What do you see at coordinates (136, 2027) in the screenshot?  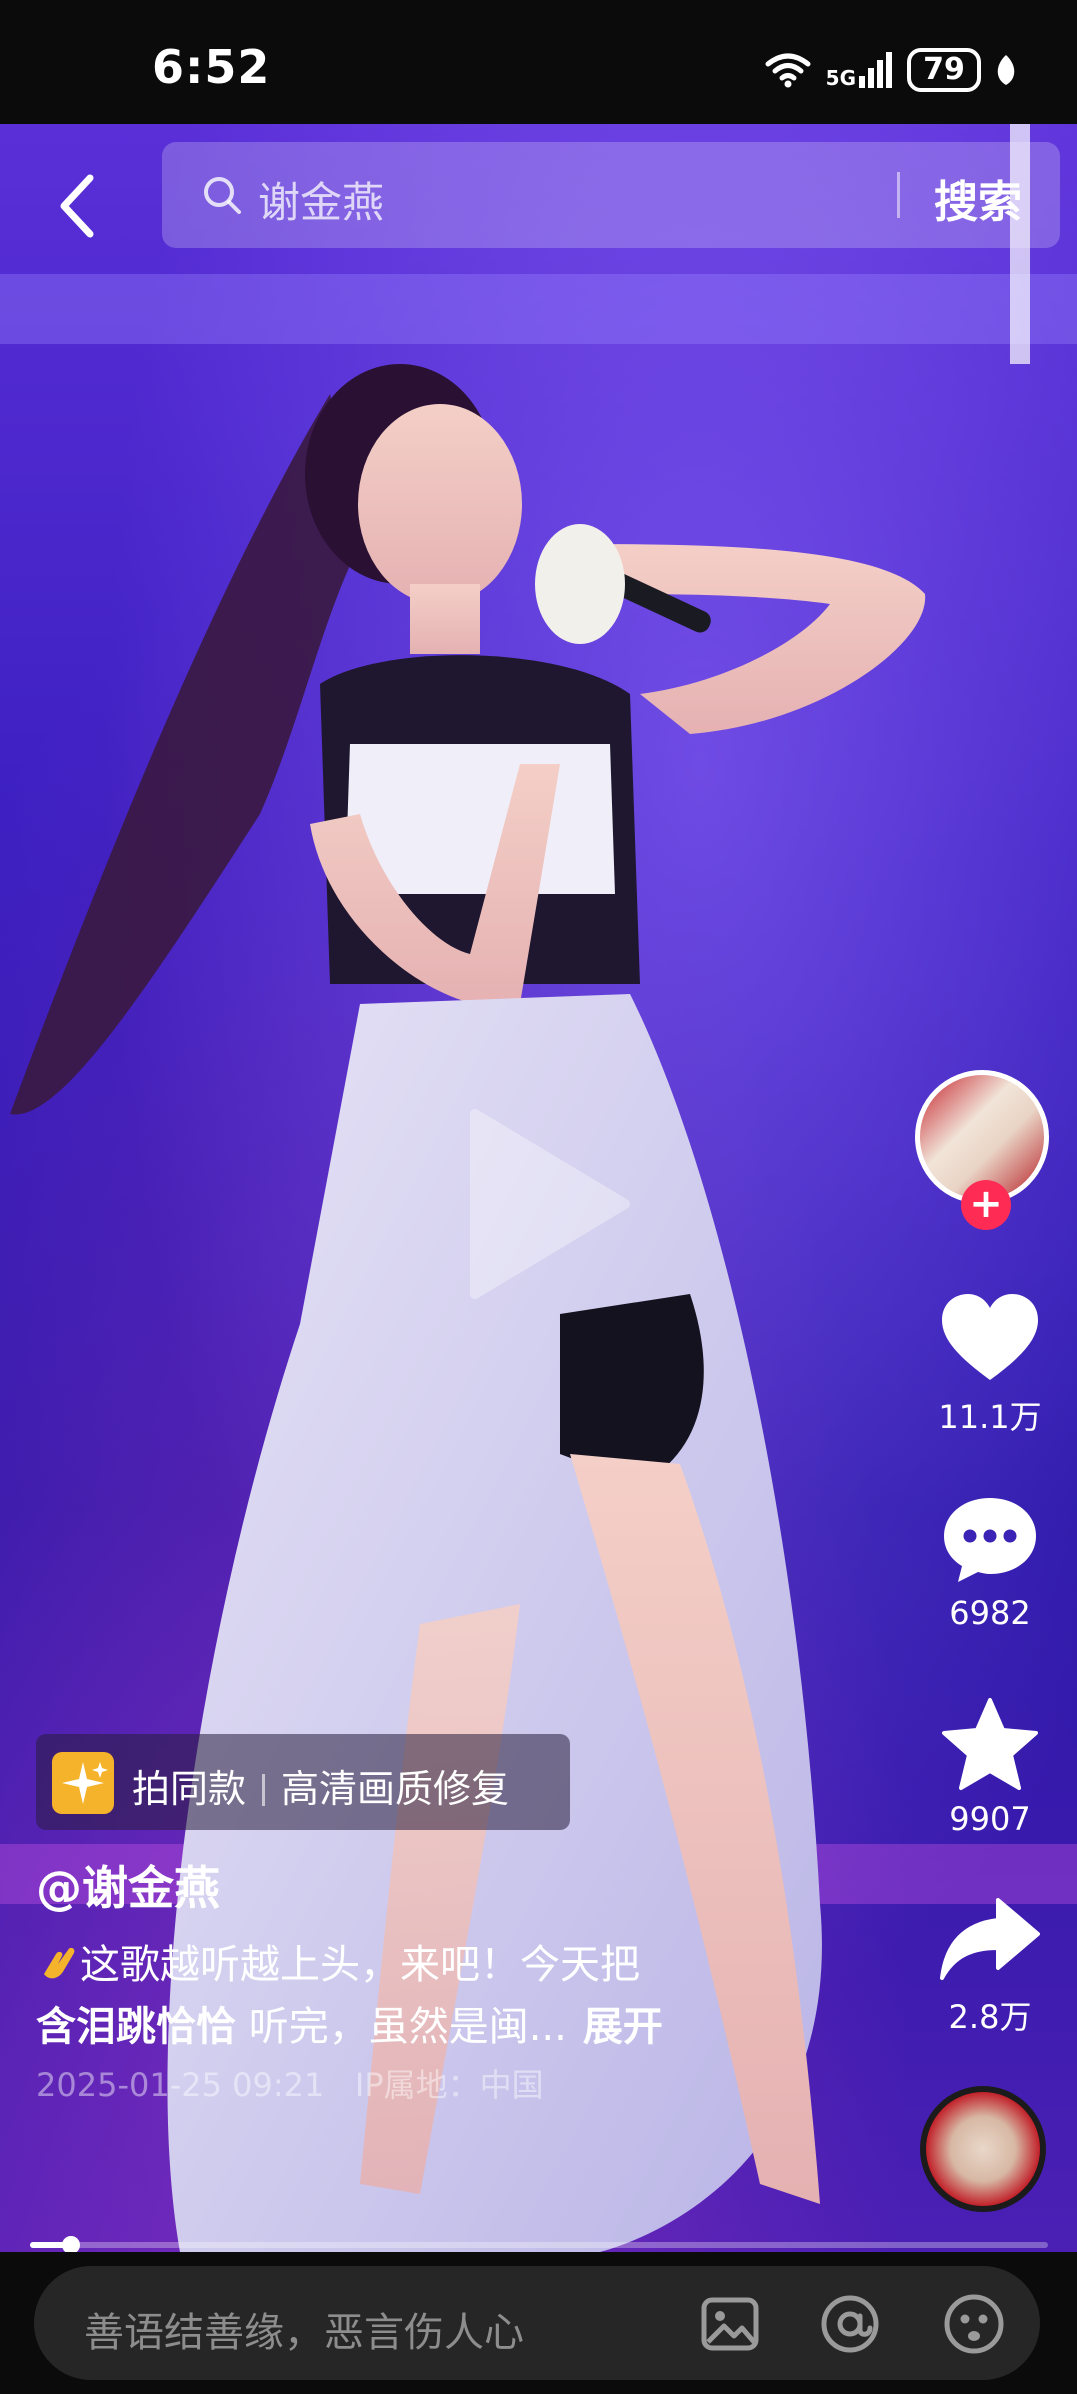 I see `hashtag-link: 含泪跳恰恰` at bounding box center [136, 2027].